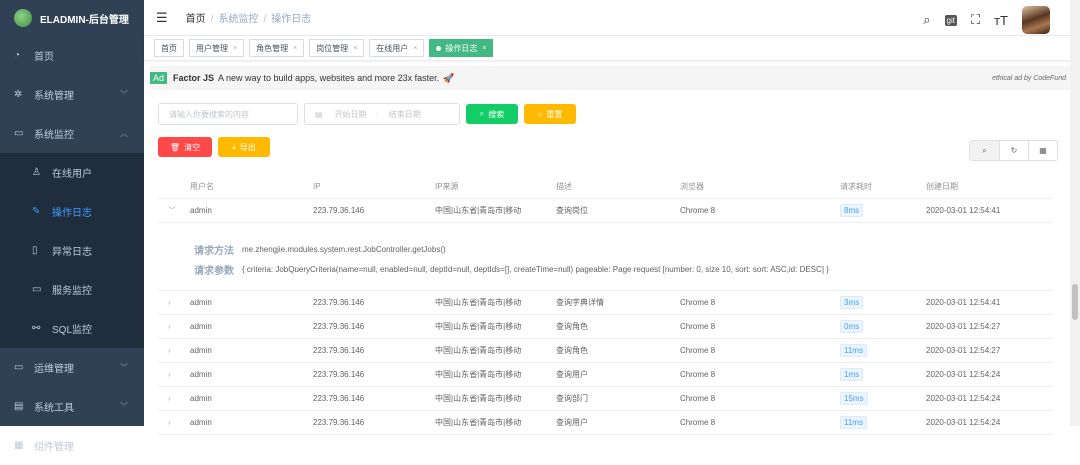 This screenshot has width=1080, height=465. I want to click on toolbox-icon: ▤, so click(19, 406).